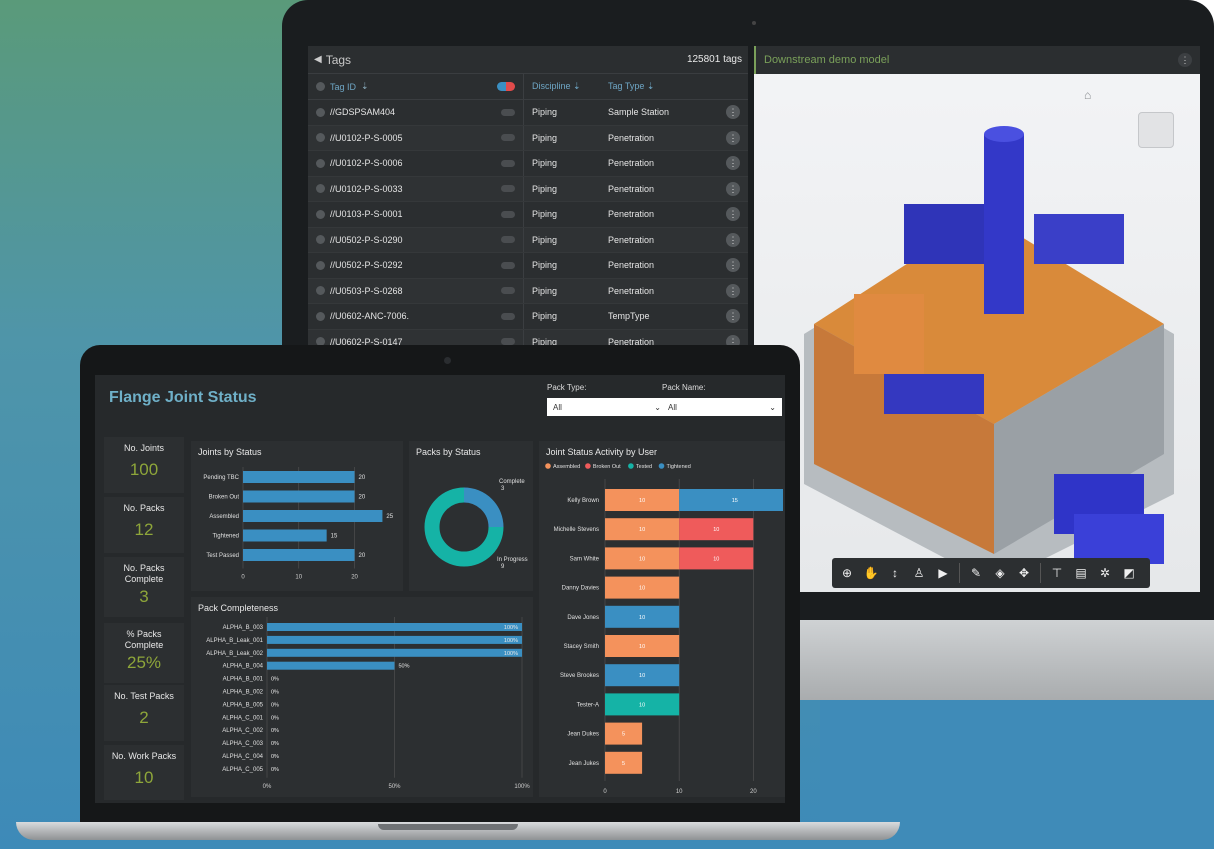 Image resolution: width=1214 pixels, height=849 pixels. I want to click on category-label: ALPHA_C_002, so click(242, 731).